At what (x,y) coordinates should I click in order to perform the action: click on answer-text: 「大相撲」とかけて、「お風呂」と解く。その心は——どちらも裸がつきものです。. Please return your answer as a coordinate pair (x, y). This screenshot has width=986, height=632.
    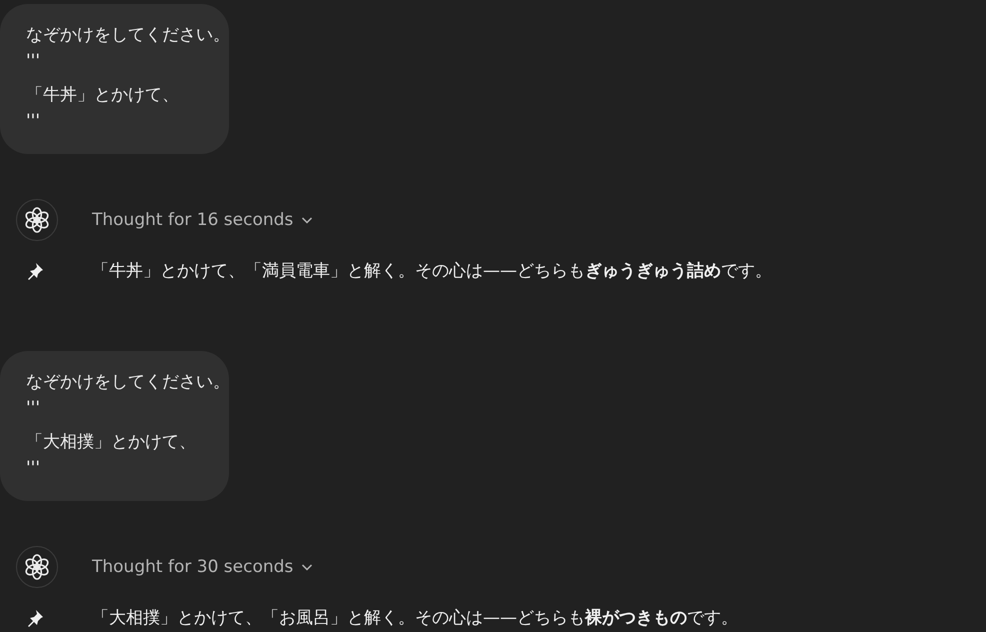
    Looking at the image, I should click on (415, 618).